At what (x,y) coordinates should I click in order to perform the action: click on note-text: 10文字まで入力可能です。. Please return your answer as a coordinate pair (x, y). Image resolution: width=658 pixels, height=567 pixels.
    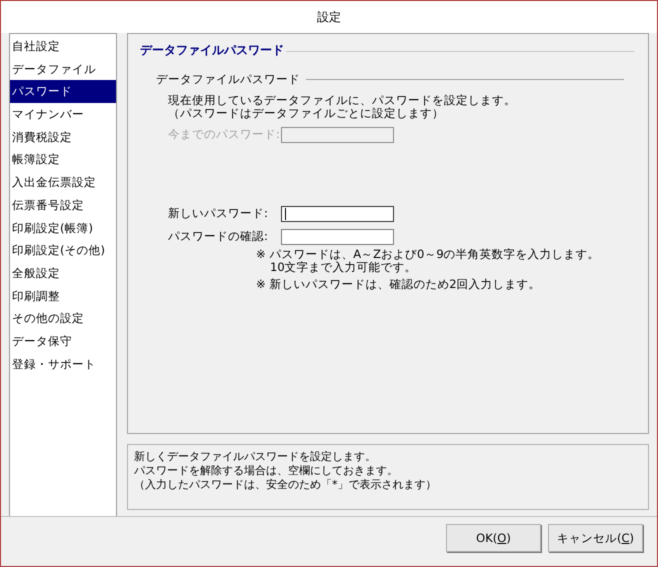
    Looking at the image, I should click on (343, 267).